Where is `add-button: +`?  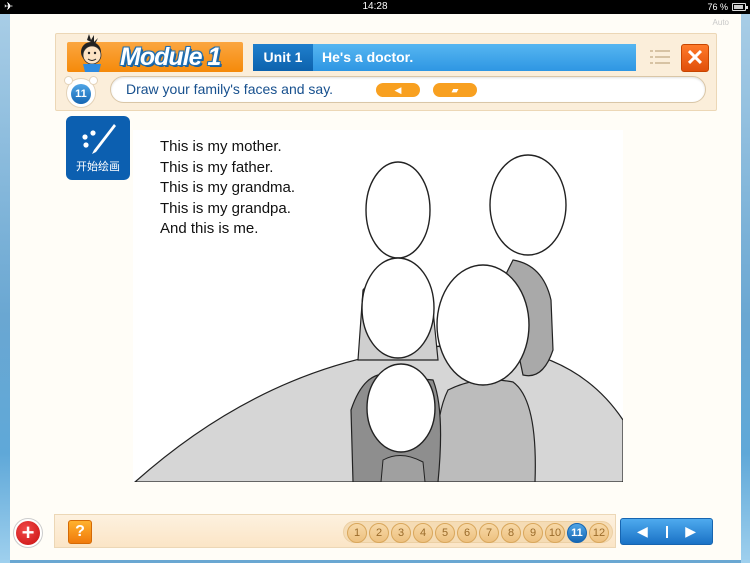 add-button: + is located at coordinates (28, 533).